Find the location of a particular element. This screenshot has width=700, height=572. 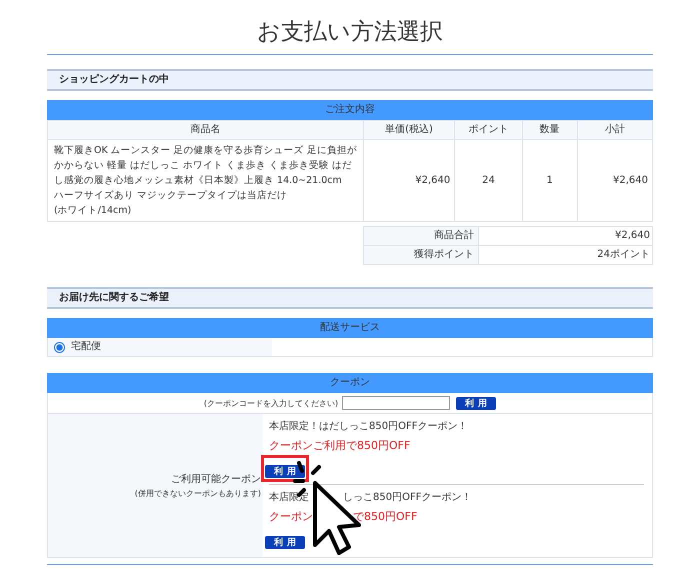

subtotal-cell: ¥2,640 is located at coordinates (614, 181).